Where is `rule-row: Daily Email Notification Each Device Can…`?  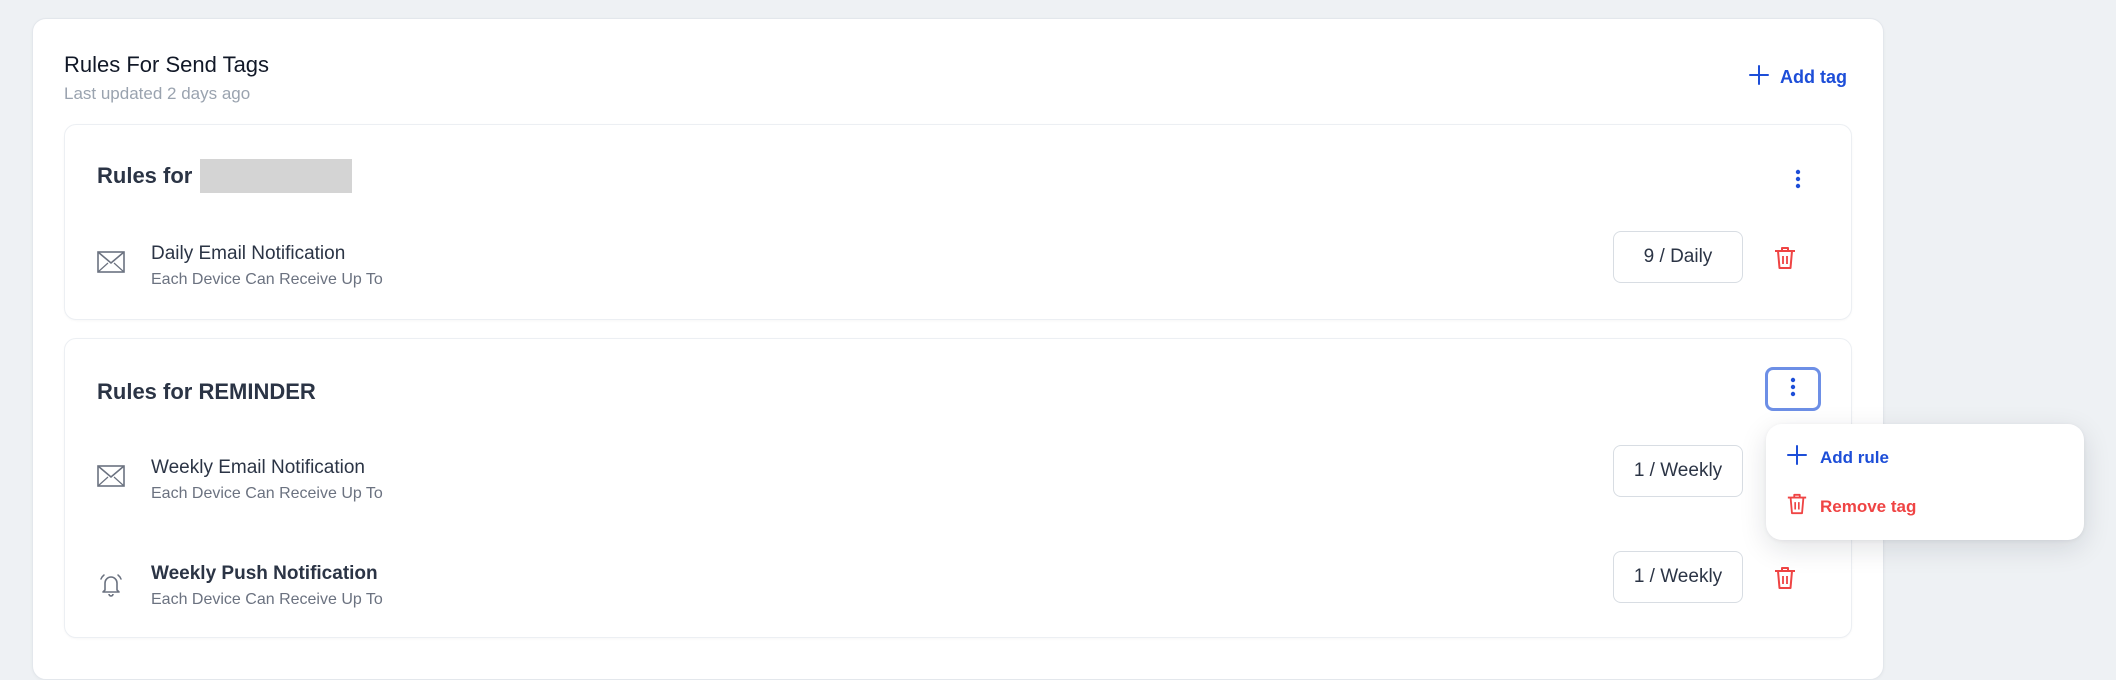 rule-row: Daily Email Notification Each Device Can… is located at coordinates (967, 267).